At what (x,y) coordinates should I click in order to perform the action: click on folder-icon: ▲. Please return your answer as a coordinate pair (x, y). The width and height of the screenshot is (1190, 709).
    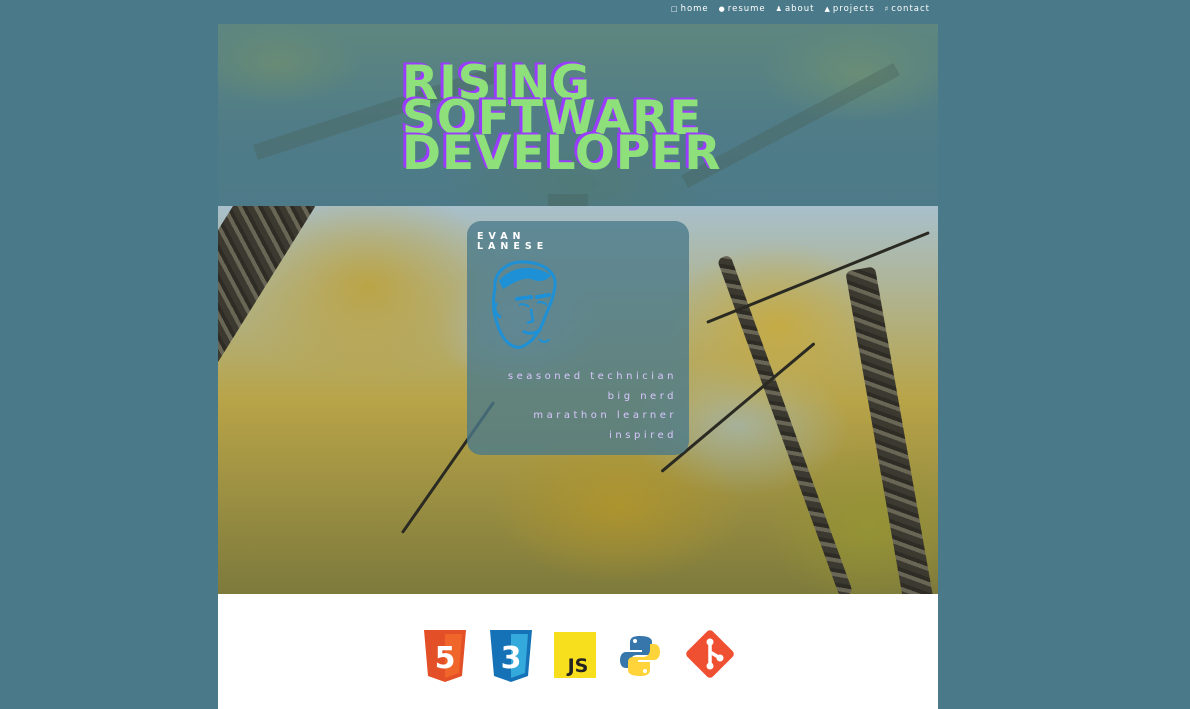
    Looking at the image, I should click on (827, 9).